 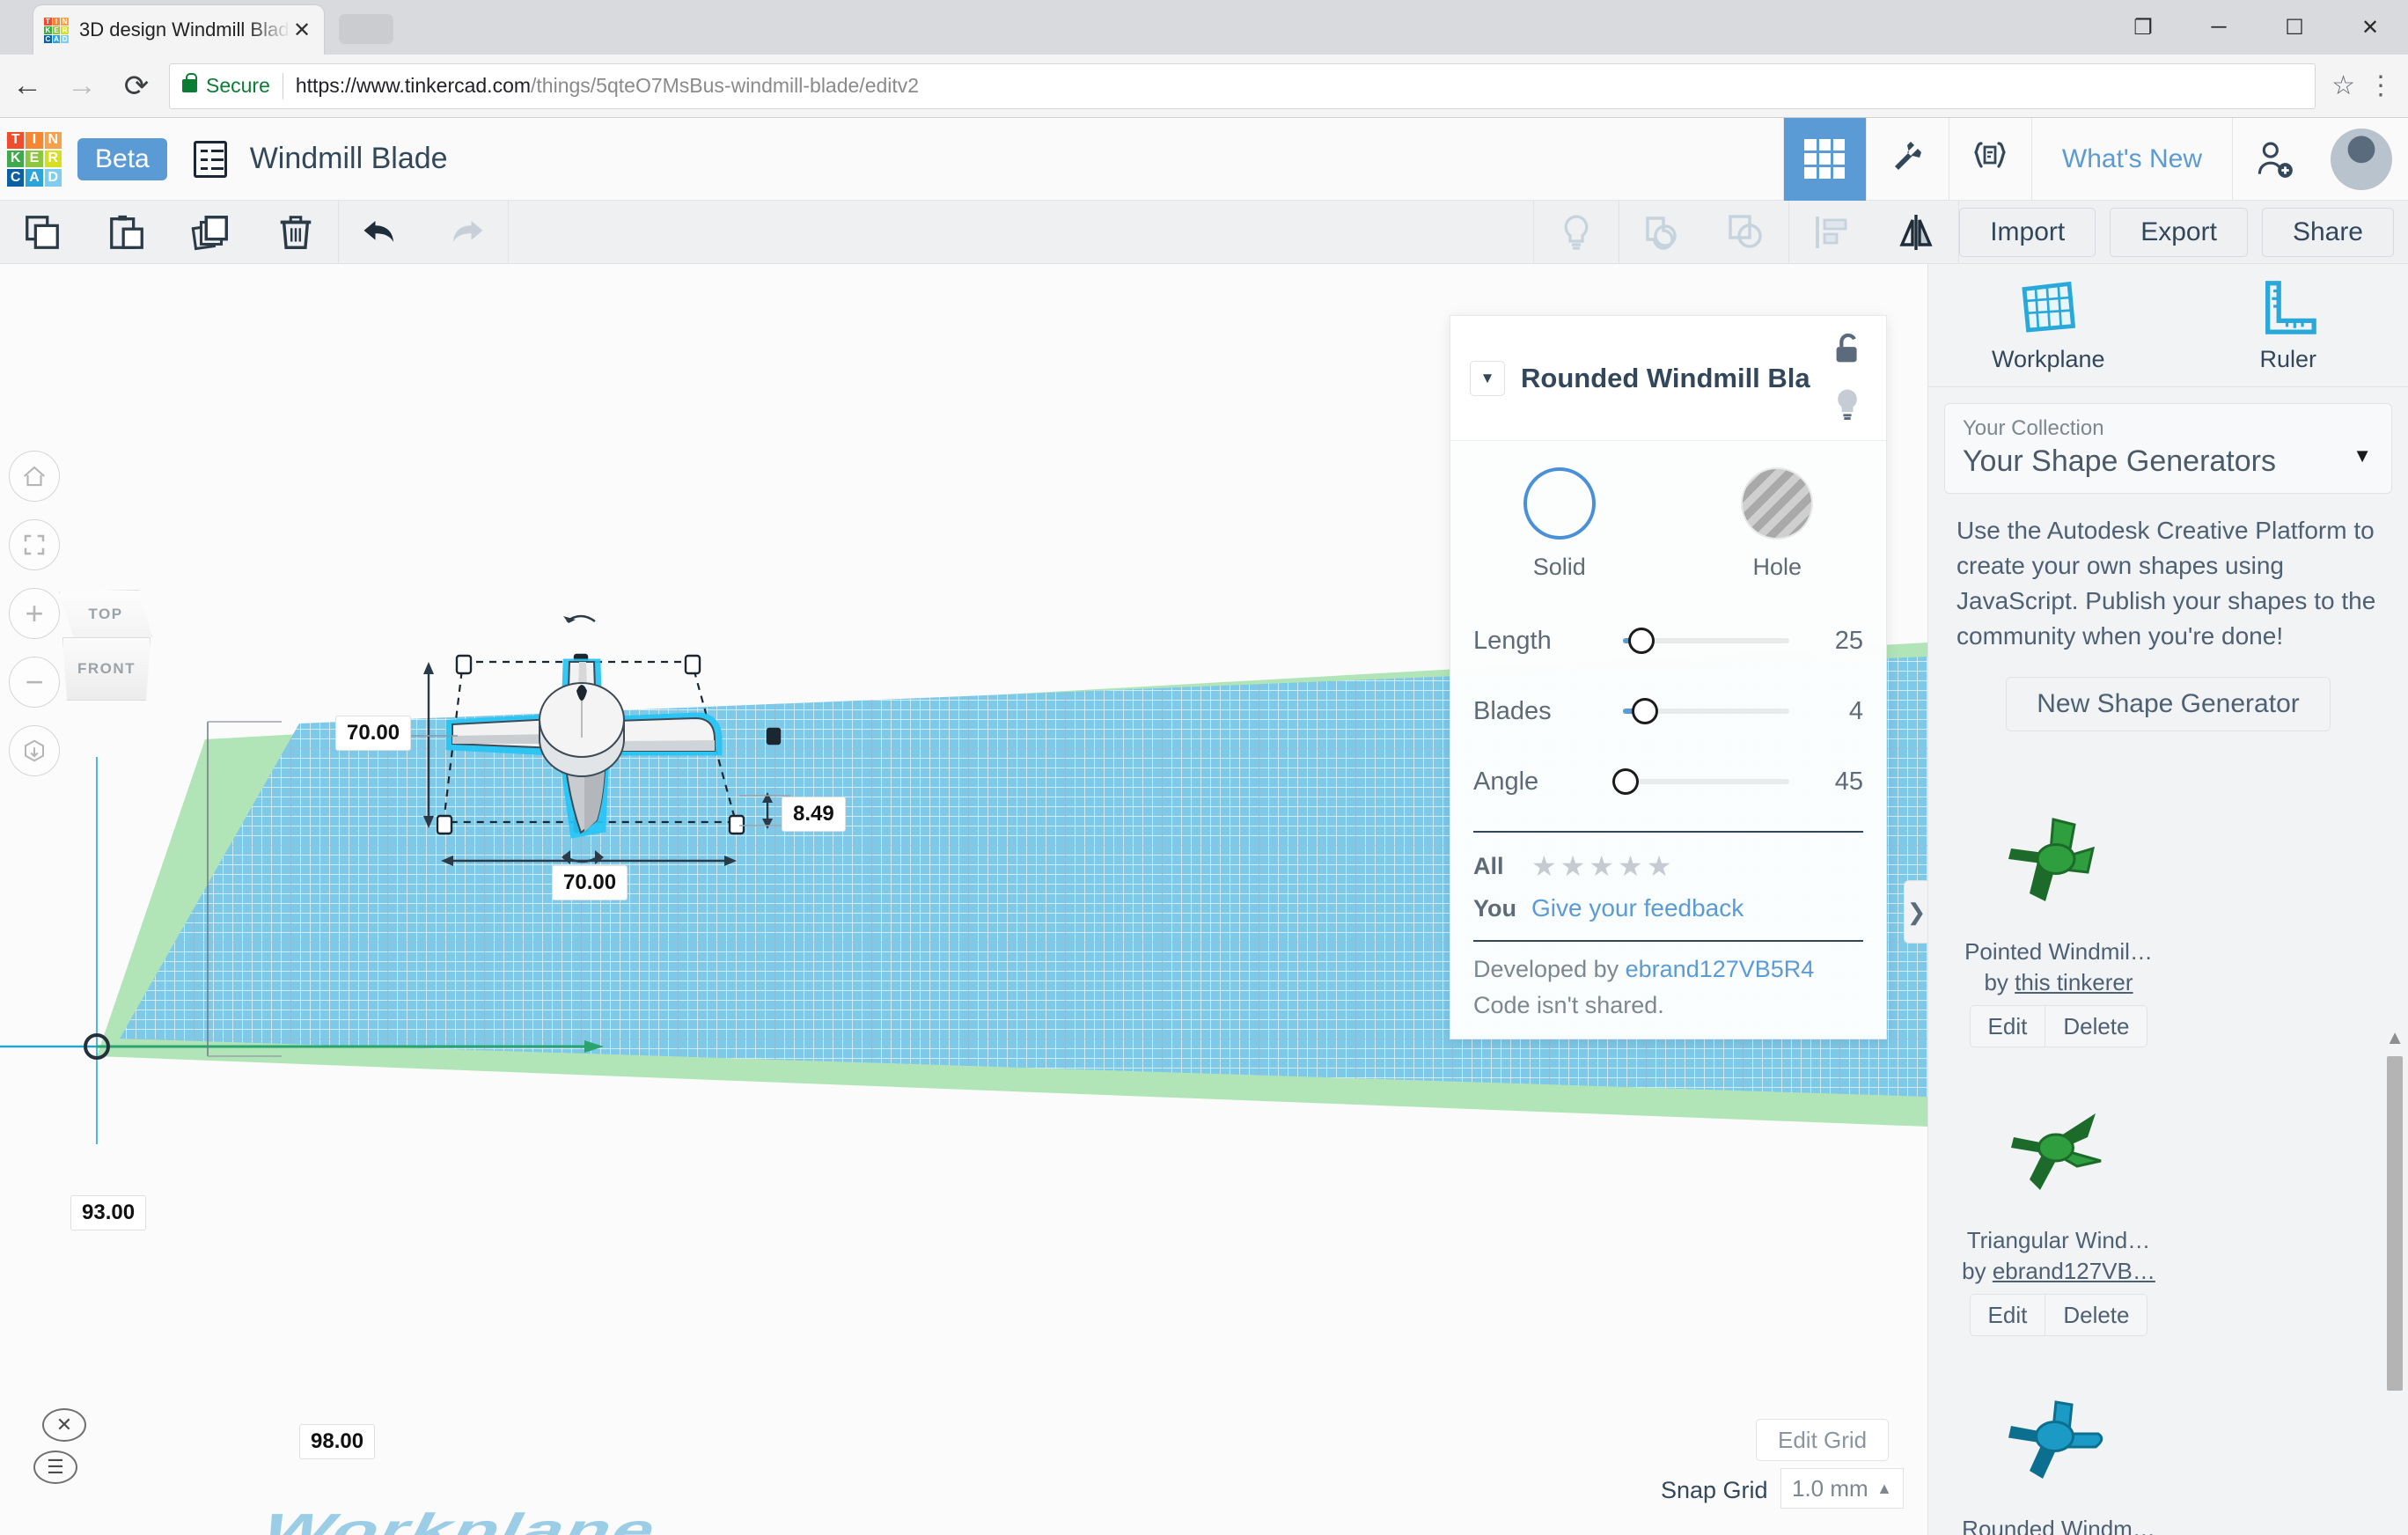 What do you see at coordinates (465, 232) in the screenshot?
I see `redo-button` at bounding box center [465, 232].